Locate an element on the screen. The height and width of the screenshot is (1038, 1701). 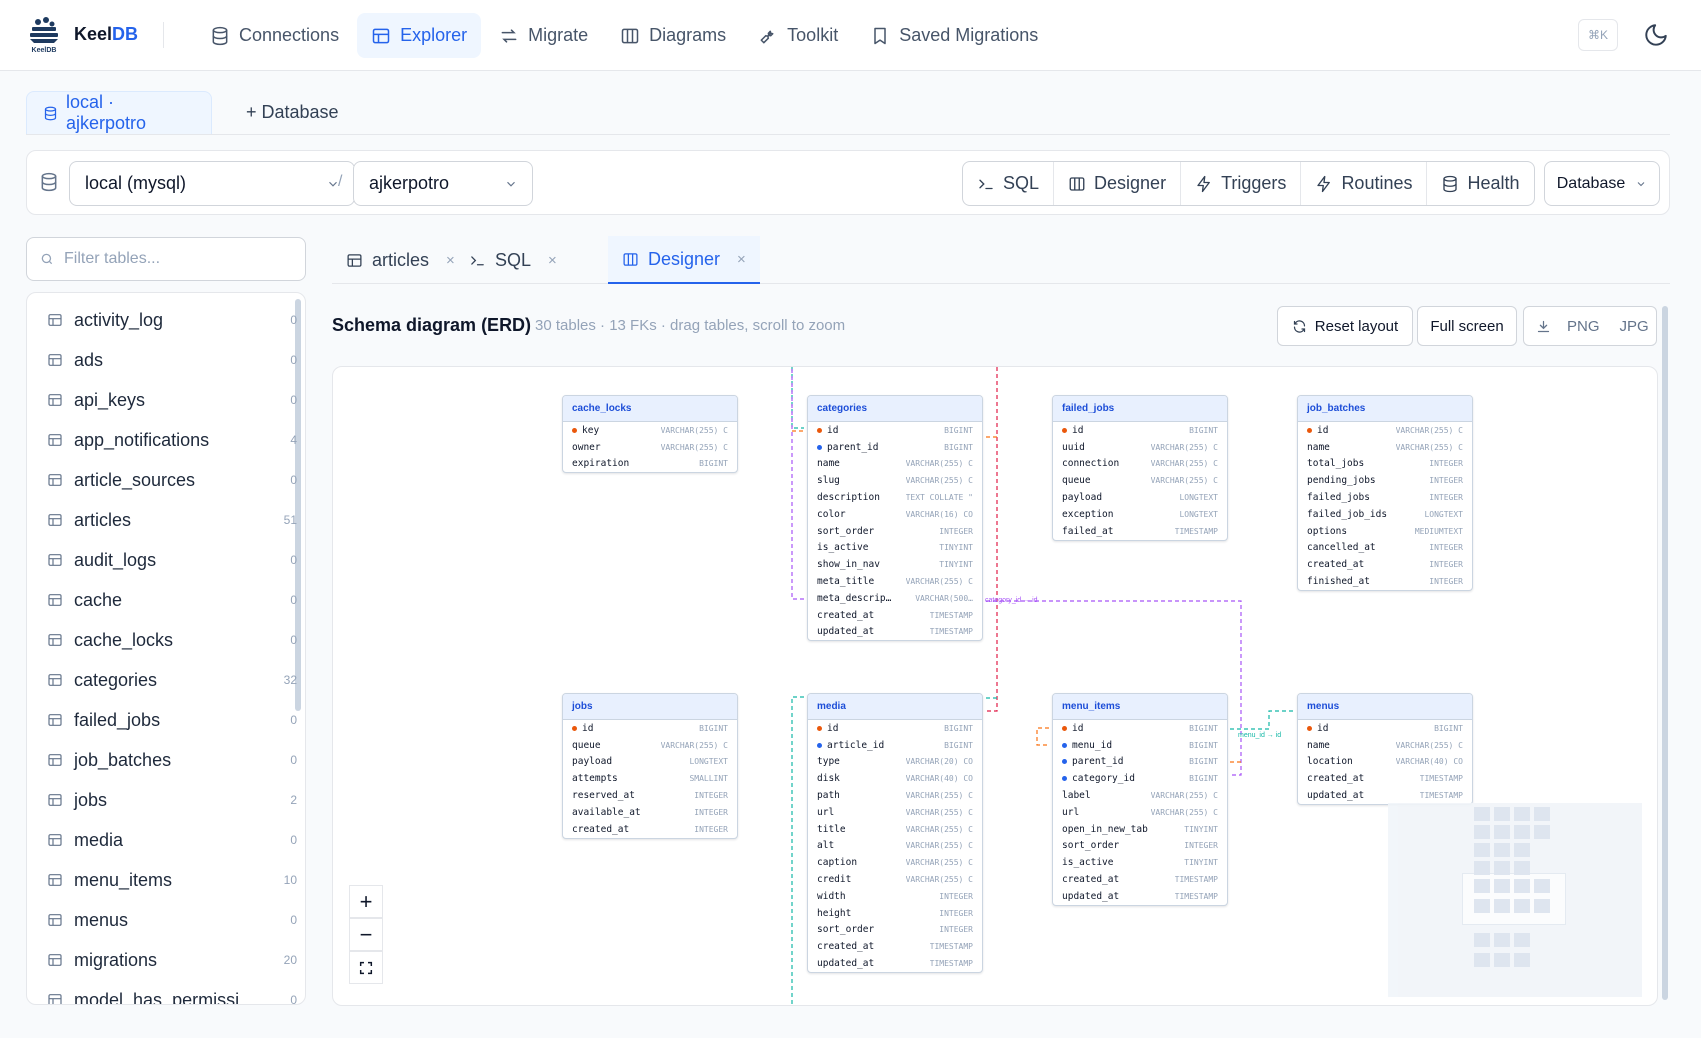
erd-column: title VARCHAR(255) C is located at coordinates (895, 829).